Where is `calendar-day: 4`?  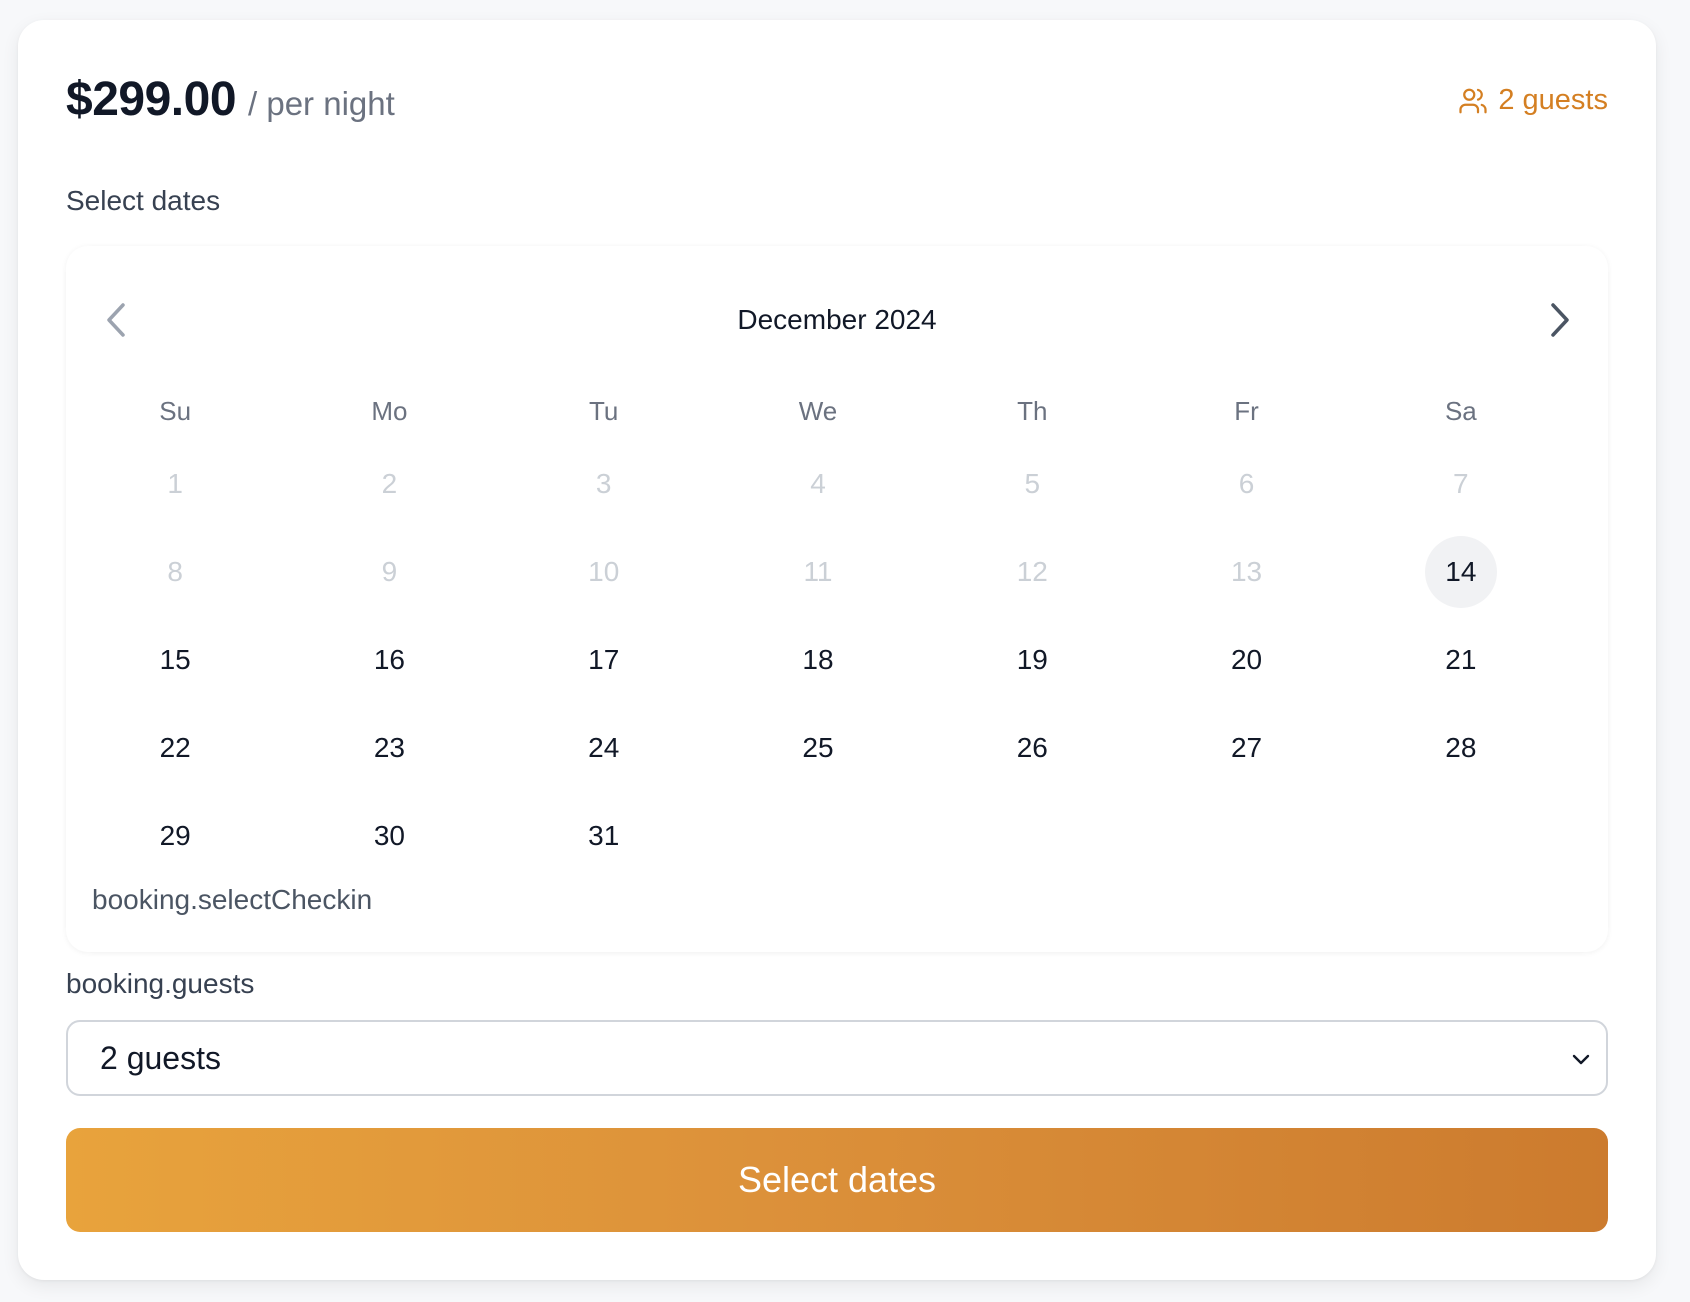
calendar-day: 4 is located at coordinates (818, 483).